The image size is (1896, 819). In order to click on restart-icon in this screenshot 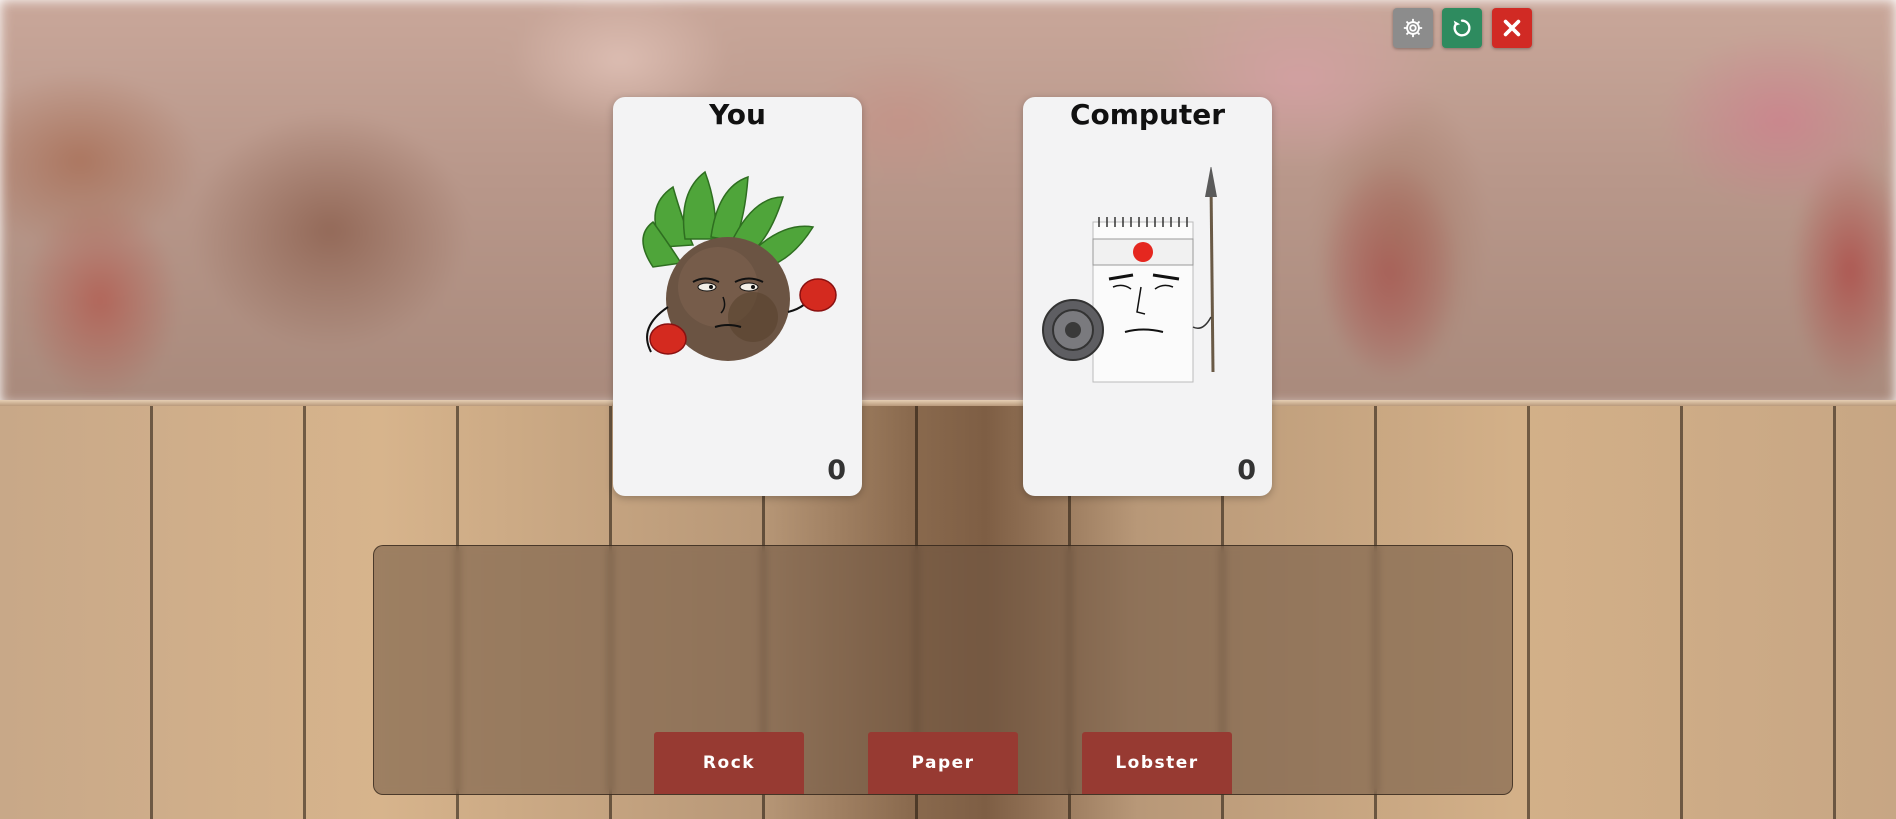, I will do `click(1462, 28)`.